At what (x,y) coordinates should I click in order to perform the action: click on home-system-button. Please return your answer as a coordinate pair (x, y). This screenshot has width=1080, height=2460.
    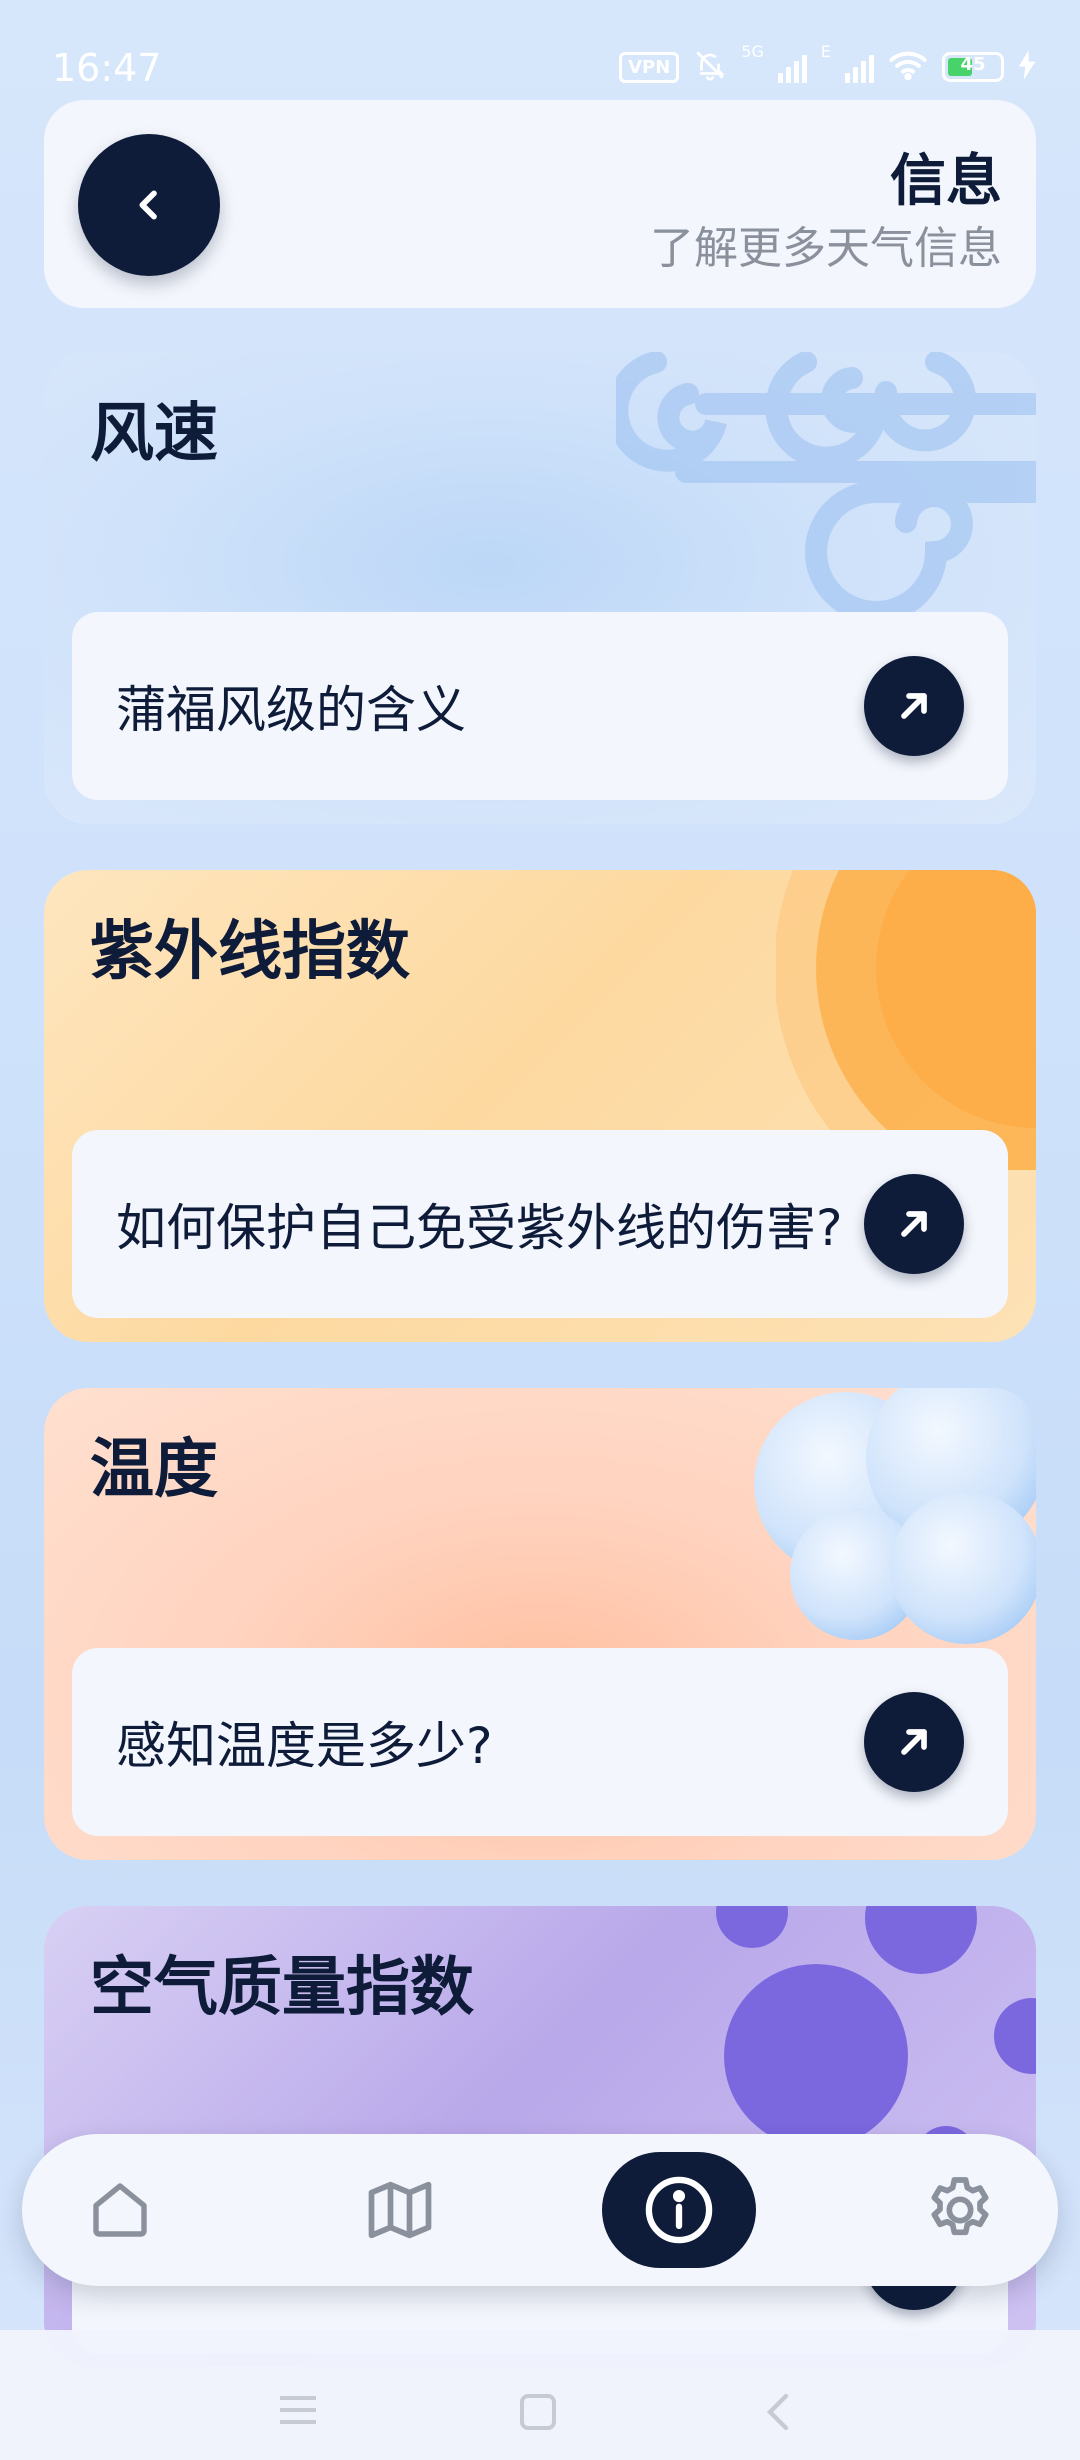
    Looking at the image, I should click on (538, 2412).